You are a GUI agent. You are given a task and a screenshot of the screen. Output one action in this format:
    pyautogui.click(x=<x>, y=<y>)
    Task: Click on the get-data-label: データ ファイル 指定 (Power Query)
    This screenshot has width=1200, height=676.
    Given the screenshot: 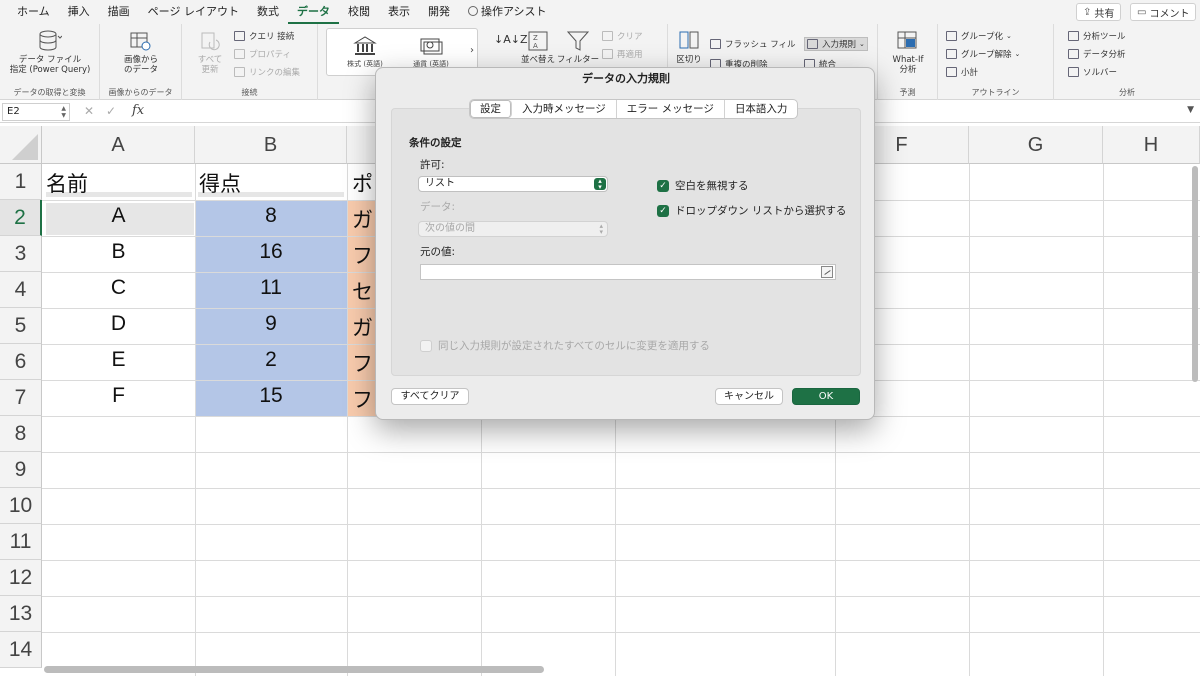 What is the action you would take?
    pyautogui.click(x=50, y=65)
    